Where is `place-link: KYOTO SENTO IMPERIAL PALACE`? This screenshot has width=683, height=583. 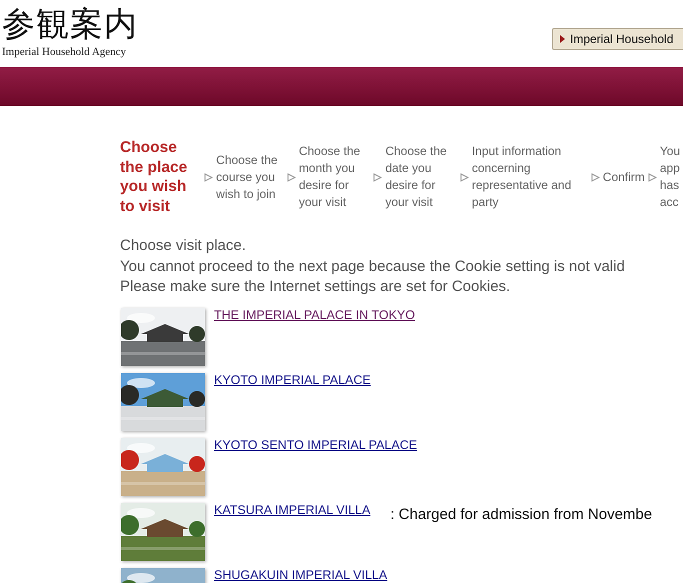 place-link: KYOTO SENTO IMPERIAL PALACE is located at coordinates (316, 445).